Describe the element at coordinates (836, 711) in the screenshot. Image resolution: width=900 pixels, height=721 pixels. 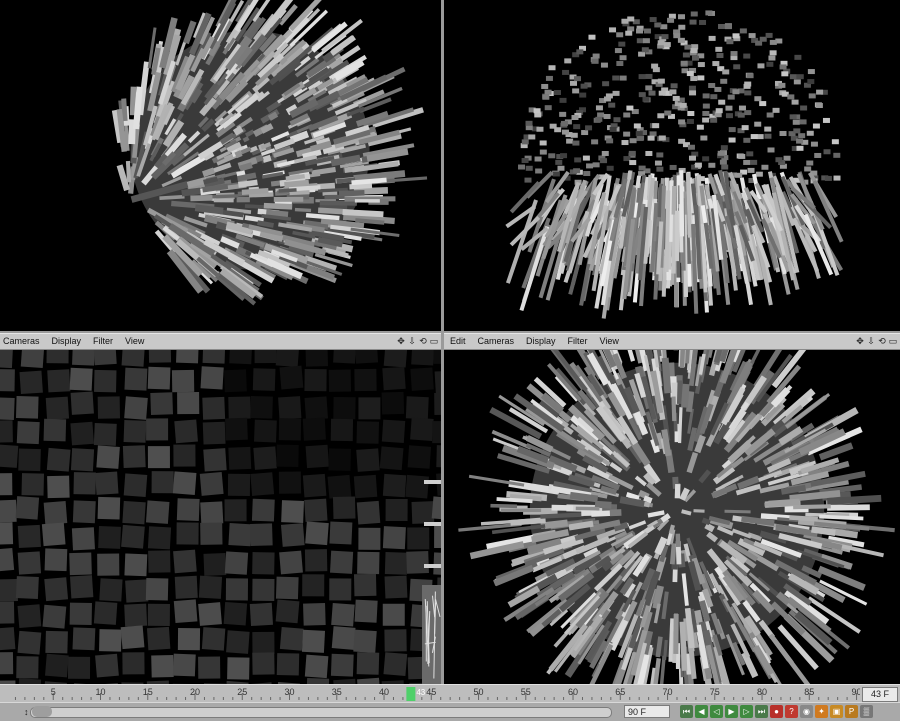
I see `key-auto-icon: ▣` at that location.